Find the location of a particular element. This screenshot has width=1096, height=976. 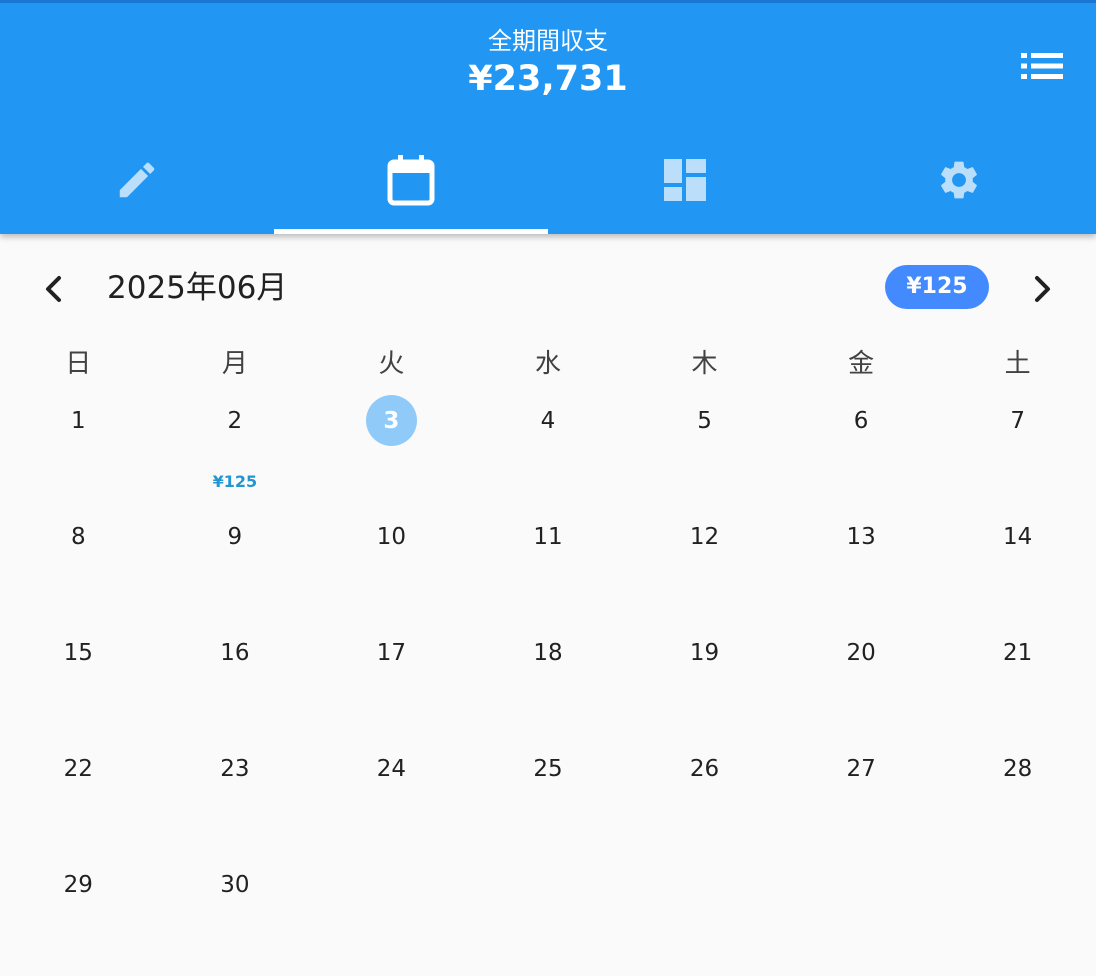

day-number: 11 is located at coordinates (548, 537).